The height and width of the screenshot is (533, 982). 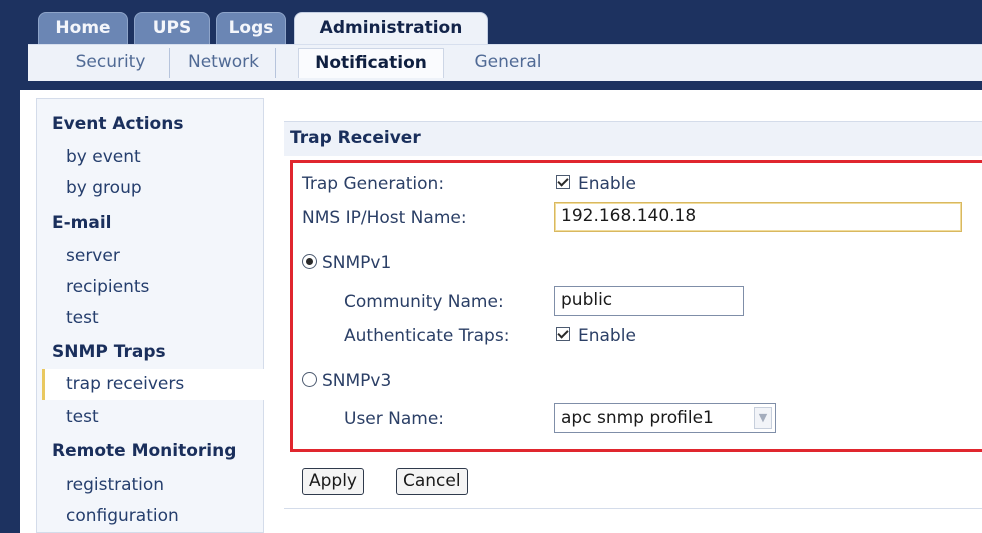 I want to click on nms-host-input: 192.168.140.18, so click(x=758, y=217).